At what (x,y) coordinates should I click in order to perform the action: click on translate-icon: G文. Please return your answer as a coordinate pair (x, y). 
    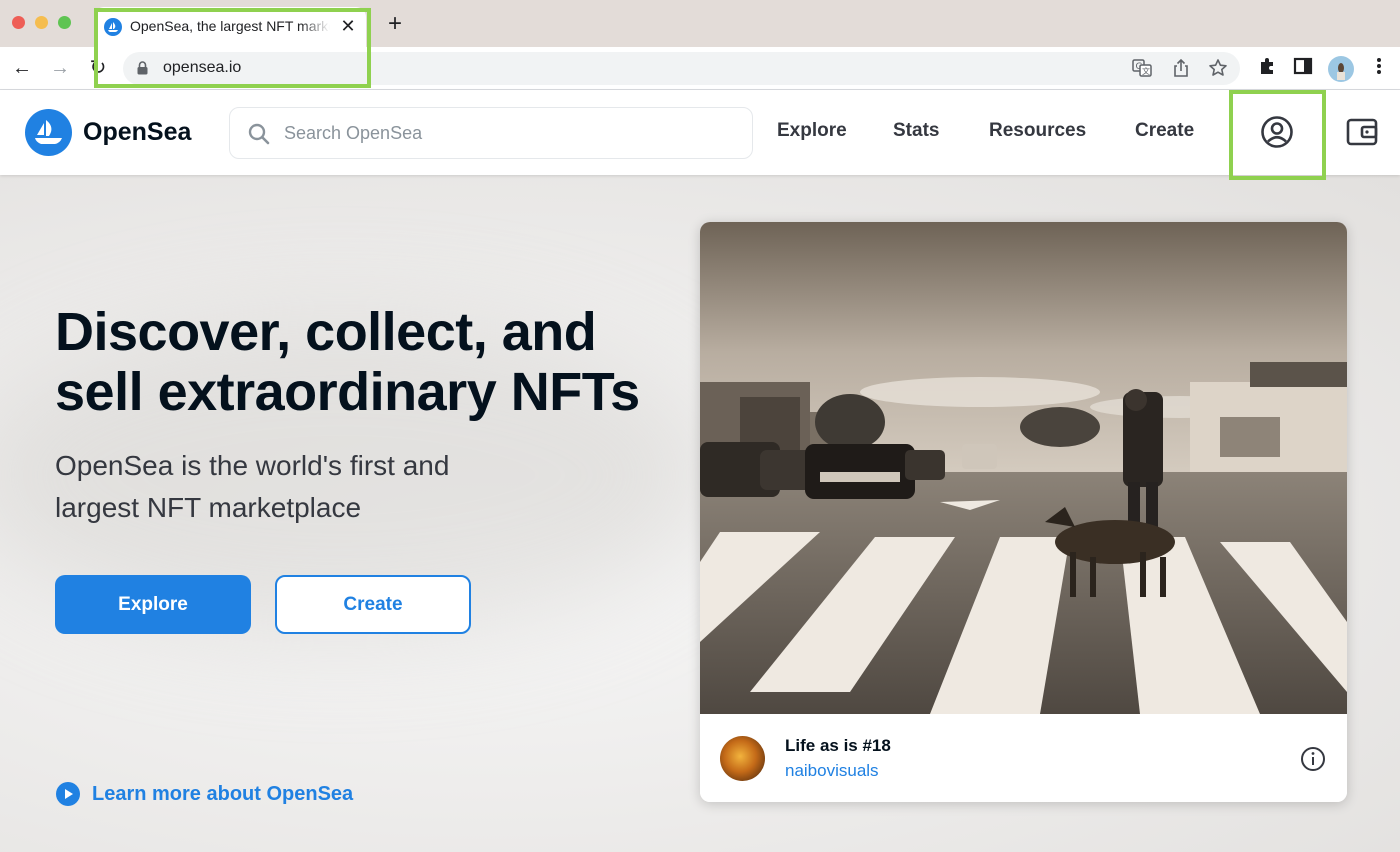
    Looking at the image, I should click on (1142, 69).